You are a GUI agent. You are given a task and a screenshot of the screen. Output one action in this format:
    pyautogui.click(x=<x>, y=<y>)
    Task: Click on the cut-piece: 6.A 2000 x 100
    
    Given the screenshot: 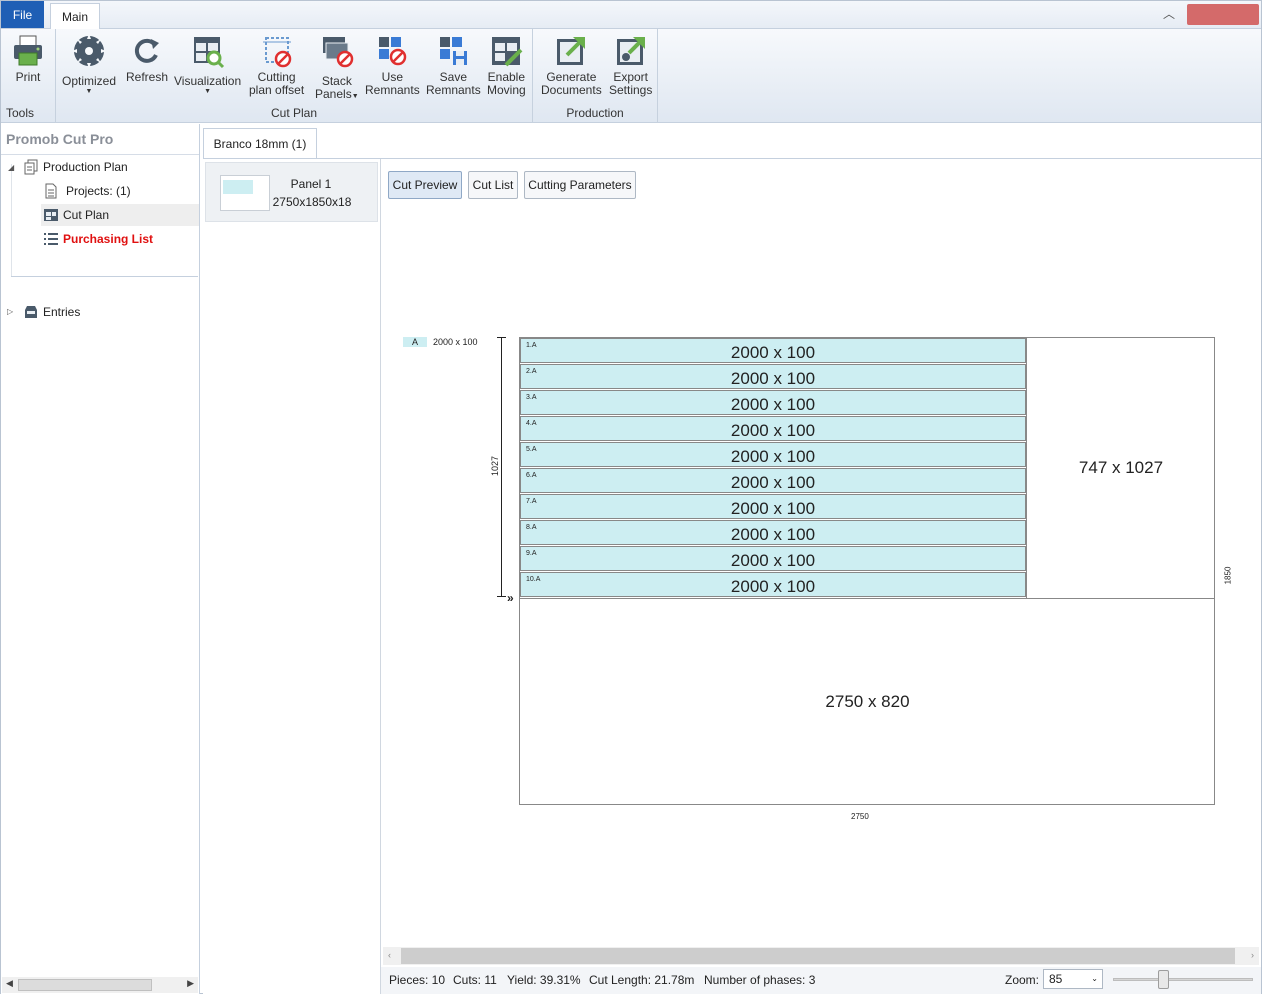 What is the action you would take?
    pyautogui.click(x=773, y=480)
    